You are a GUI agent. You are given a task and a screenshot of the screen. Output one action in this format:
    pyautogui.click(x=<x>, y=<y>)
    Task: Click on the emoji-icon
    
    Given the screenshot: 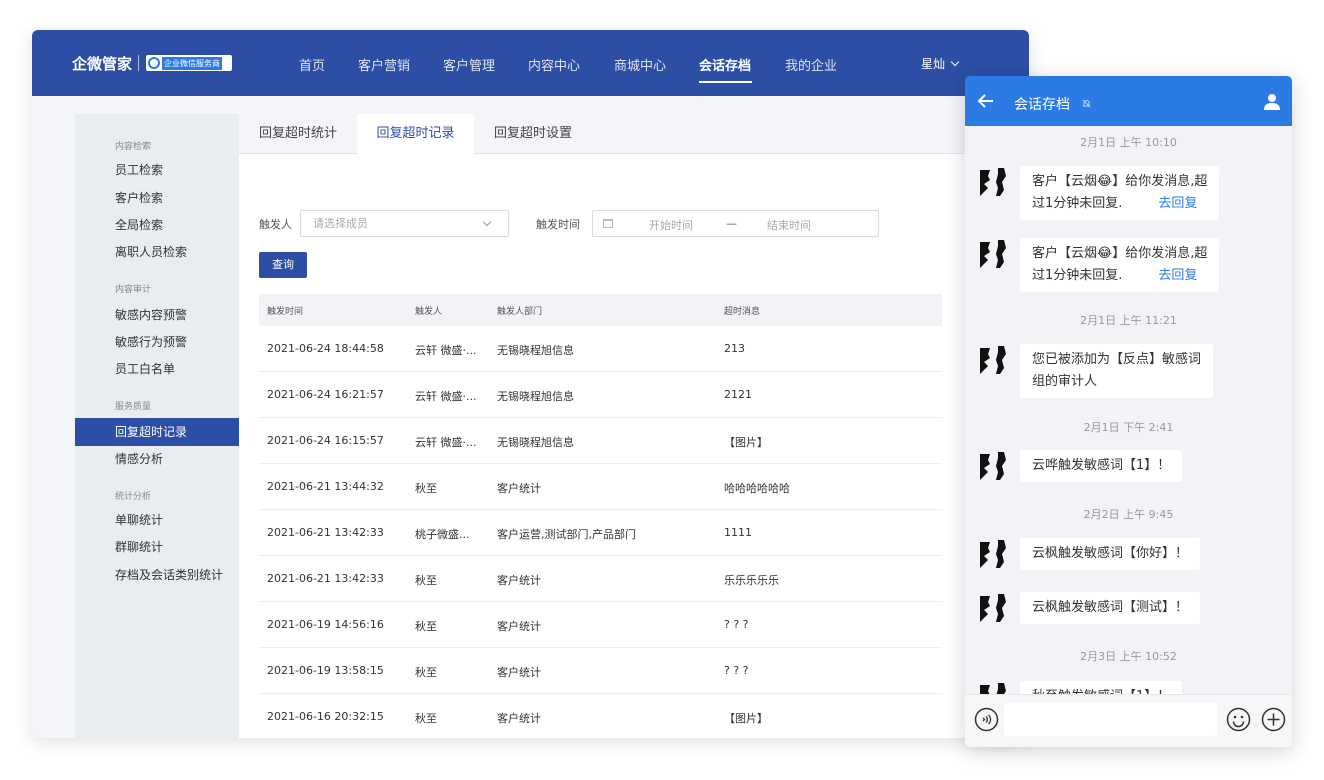 What is the action you would take?
    pyautogui.click(x=1238, y=719)
    